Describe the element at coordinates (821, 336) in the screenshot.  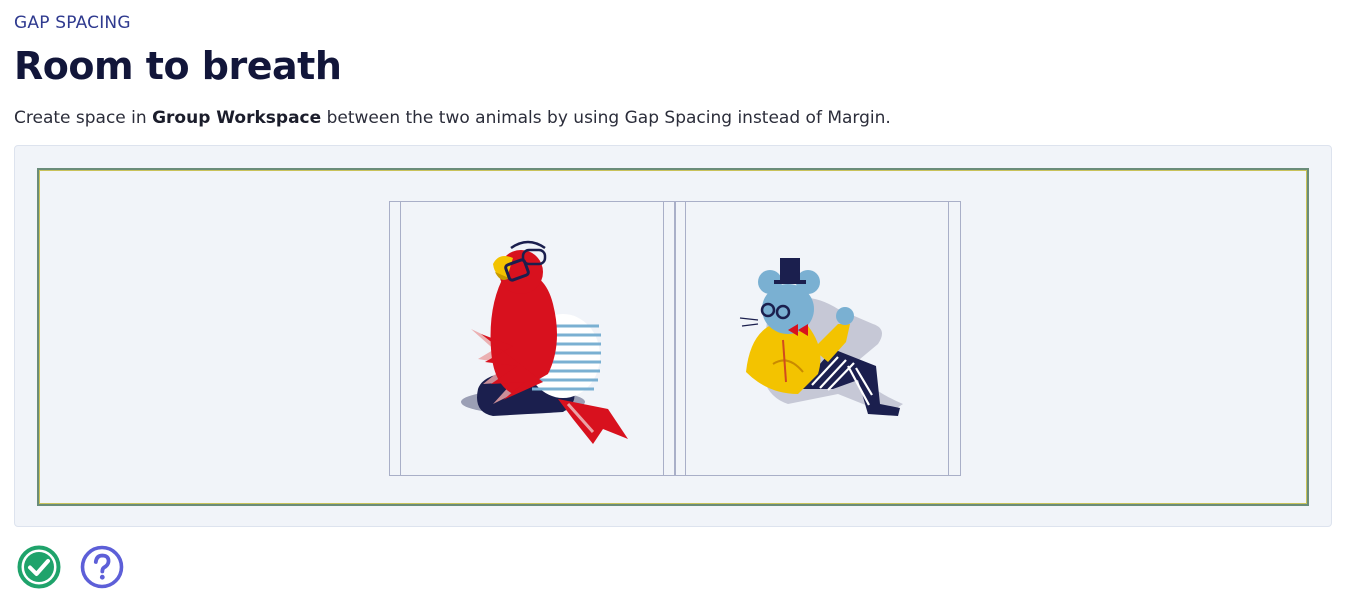
I see `mouse-illustration` at that location.